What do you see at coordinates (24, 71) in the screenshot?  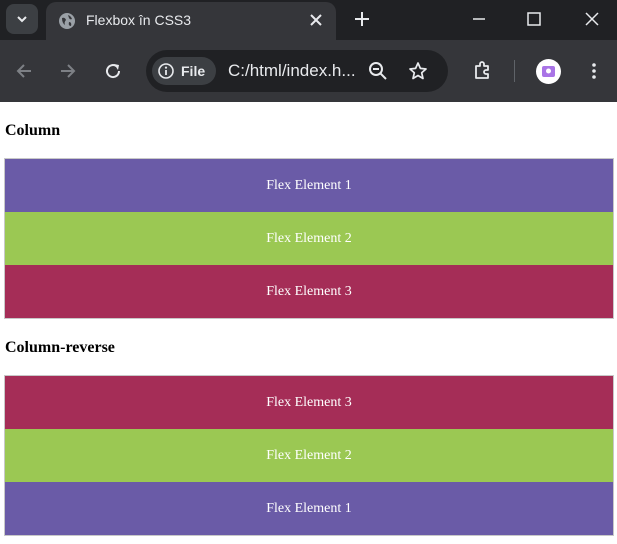 I see `arrow-left-icon` at bounding box center [24, 71].